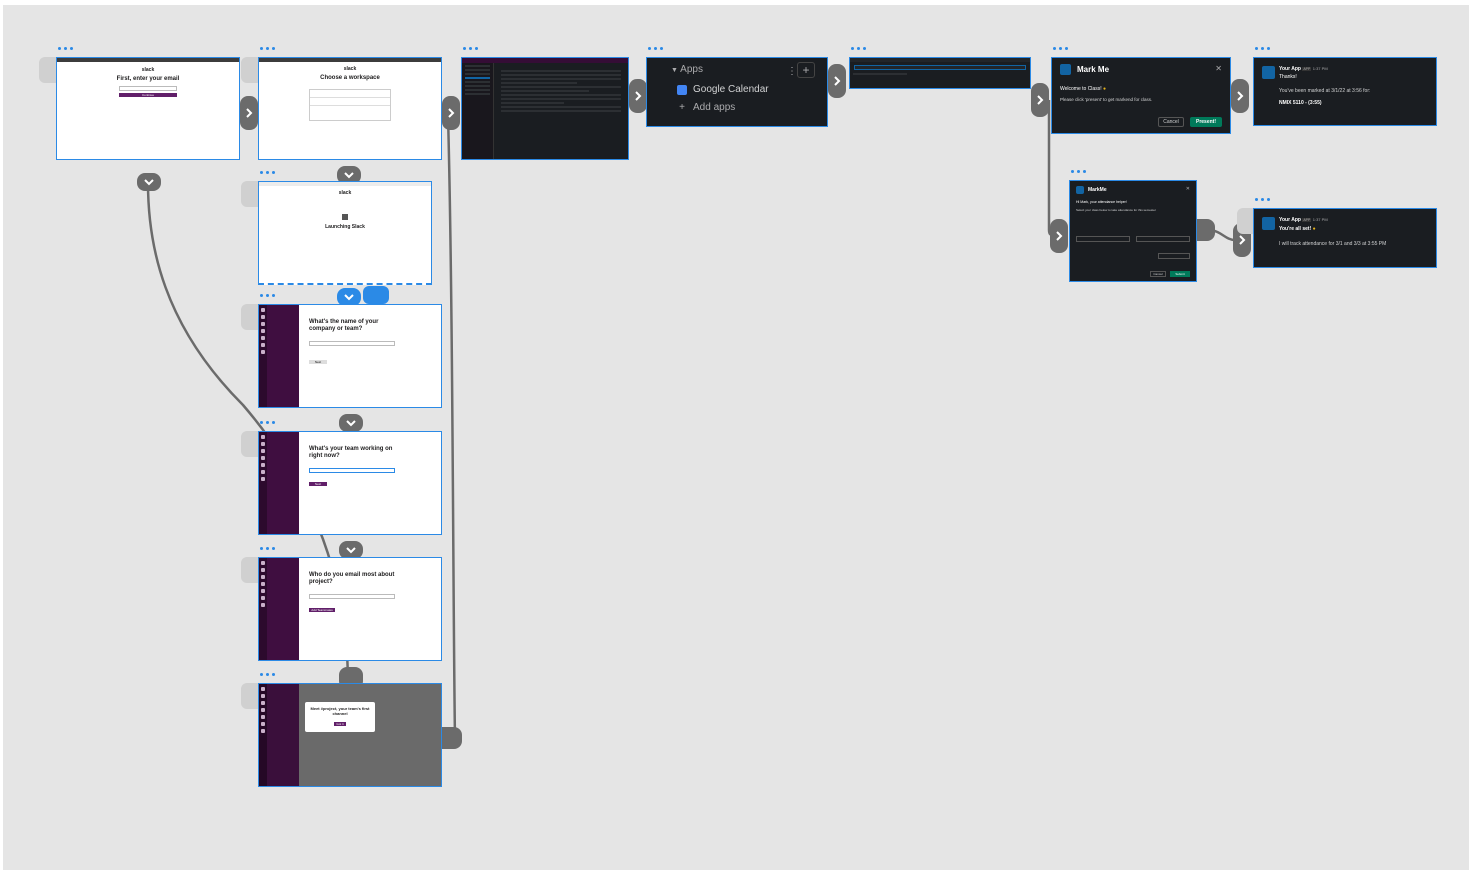 Image resolution: width=1474 pixels, height=872 pixels. I want to click on header-bar, so click(940, 60).